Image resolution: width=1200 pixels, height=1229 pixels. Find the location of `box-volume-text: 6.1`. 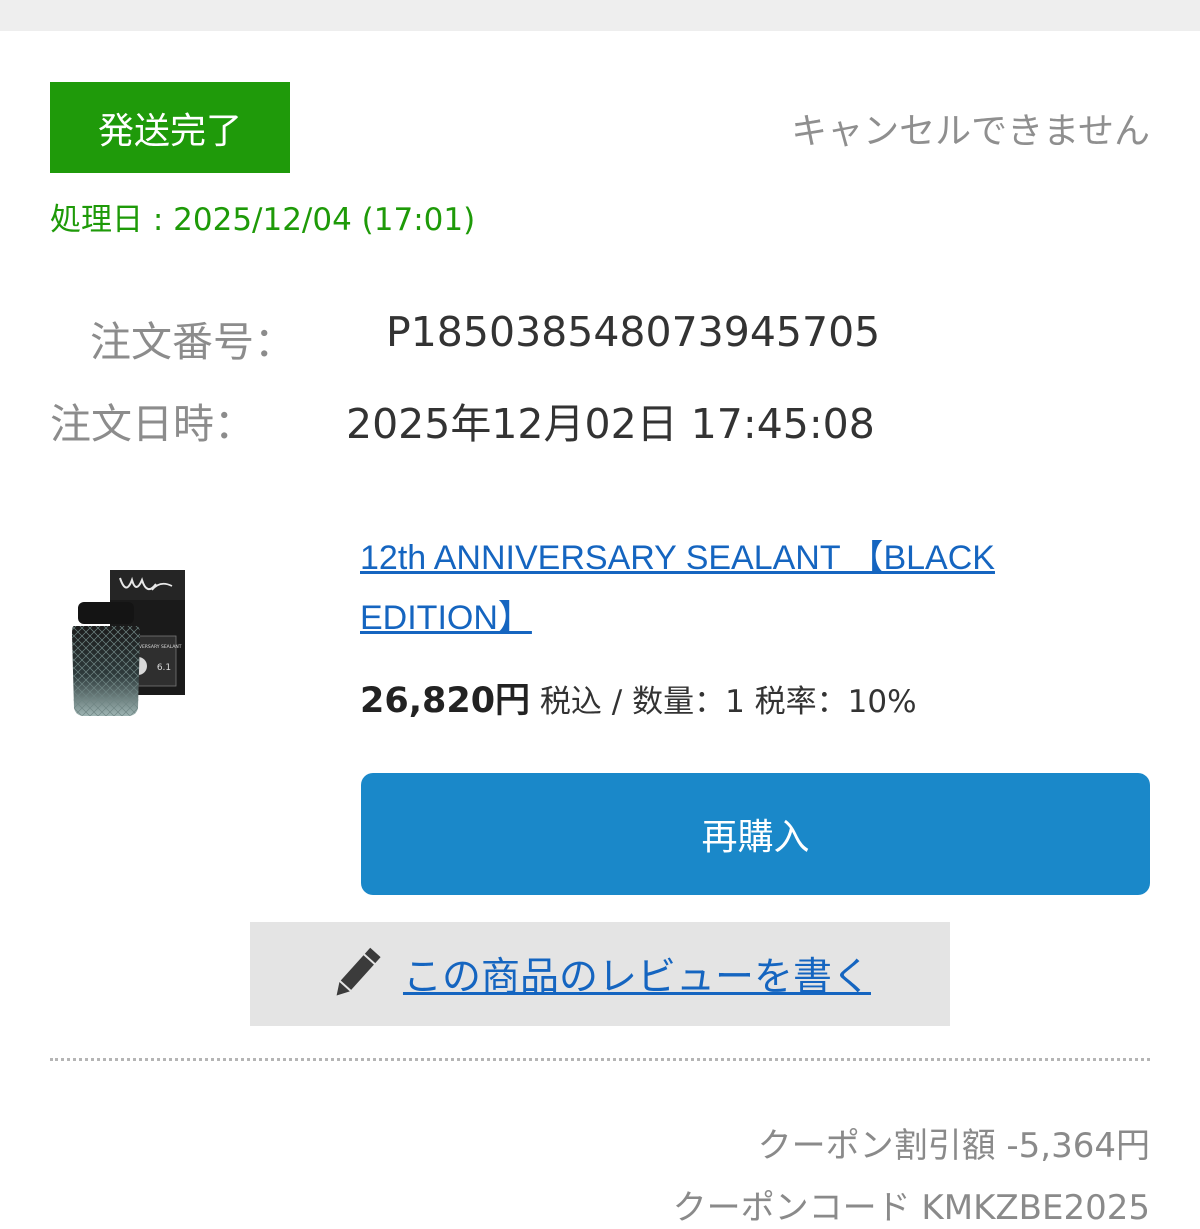

box-volume-text: 6.1 is located at coordinates (164, 668).